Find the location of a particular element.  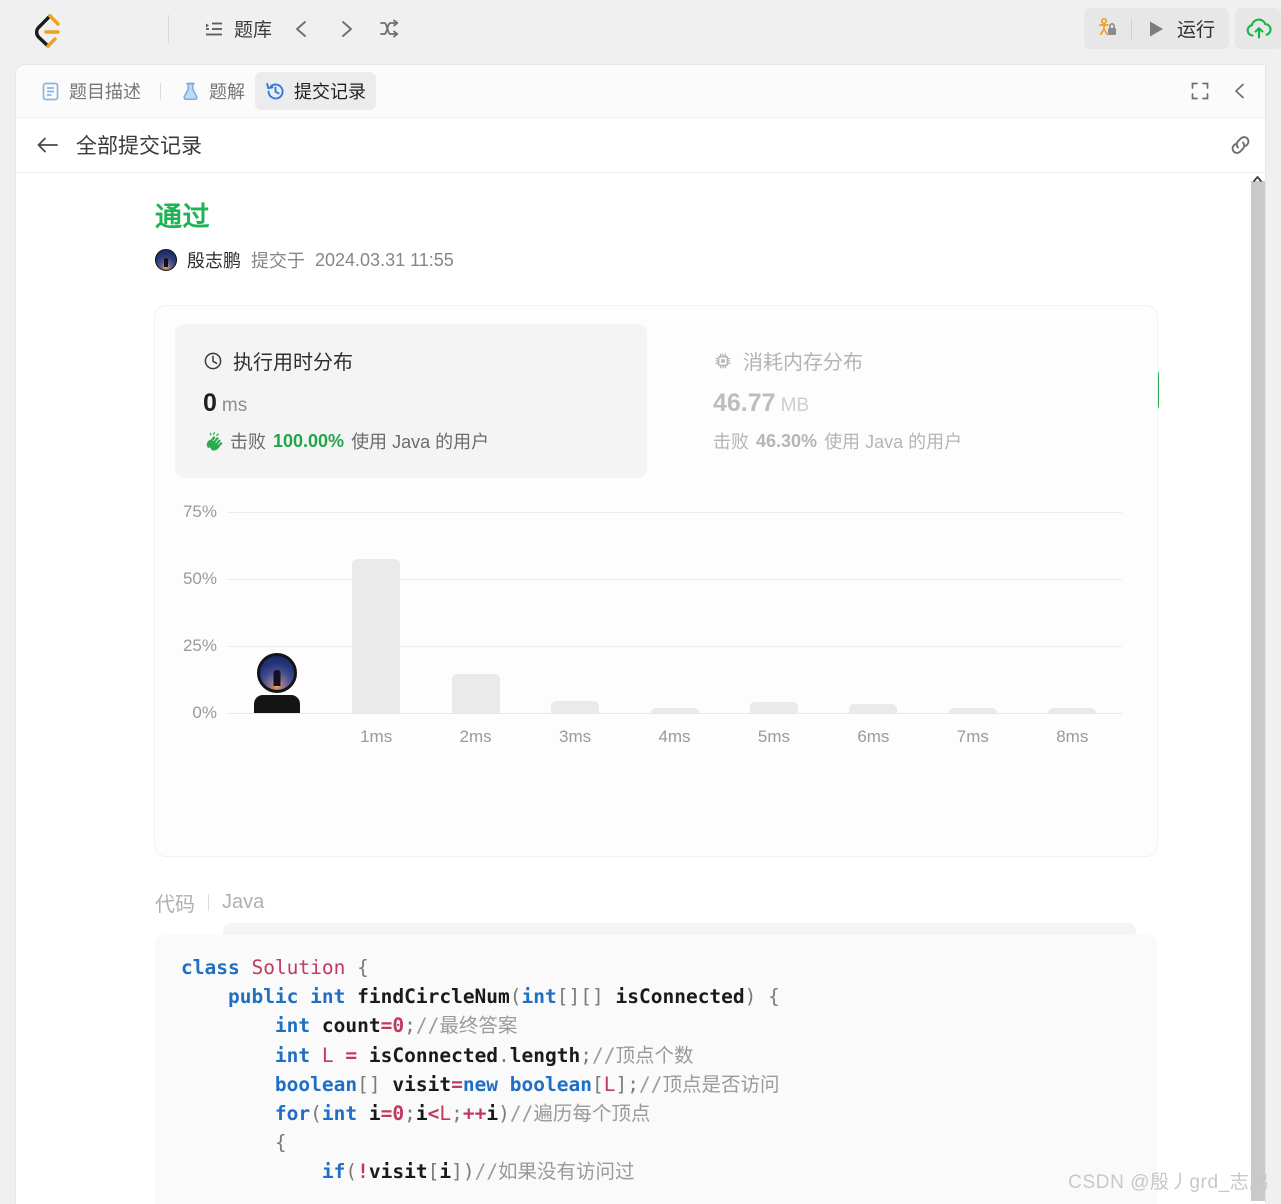

tab-submissions: 提交记录 is located at coordinates (315, 91).